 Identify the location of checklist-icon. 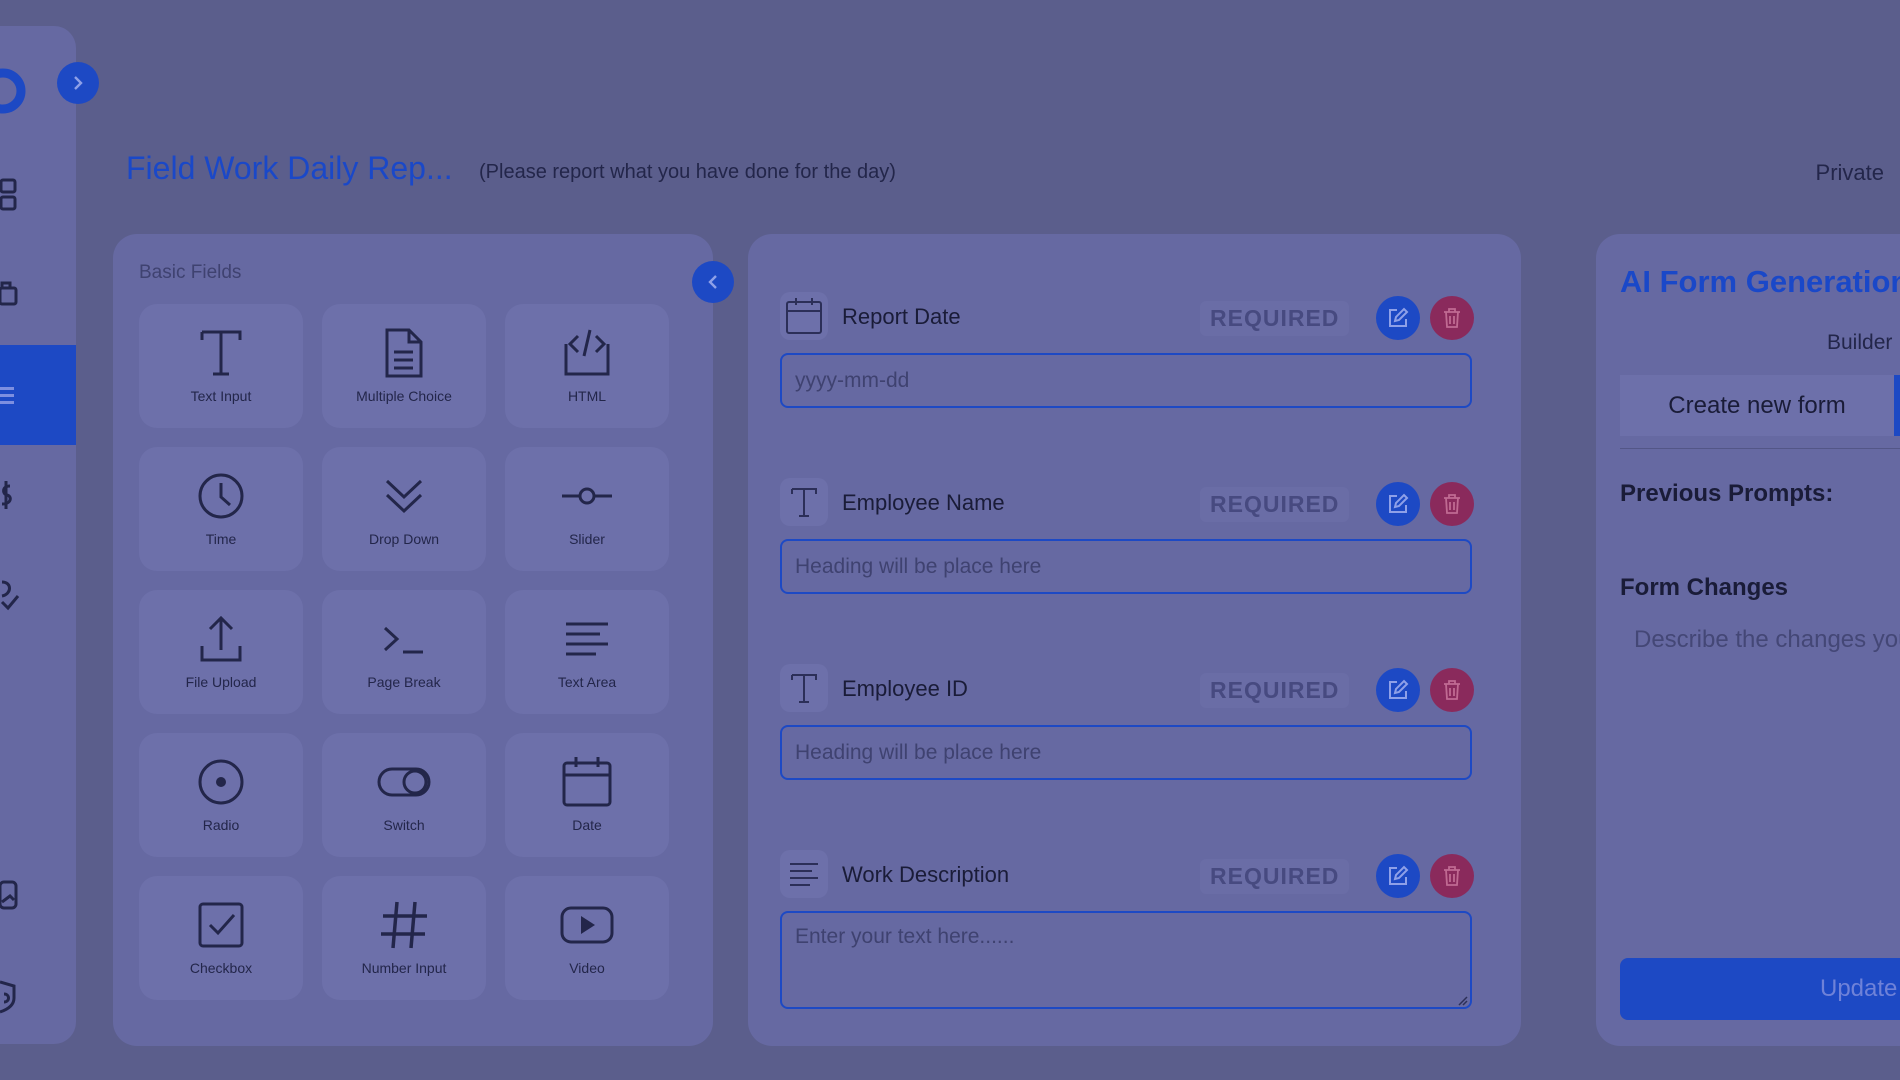
(10, 594).